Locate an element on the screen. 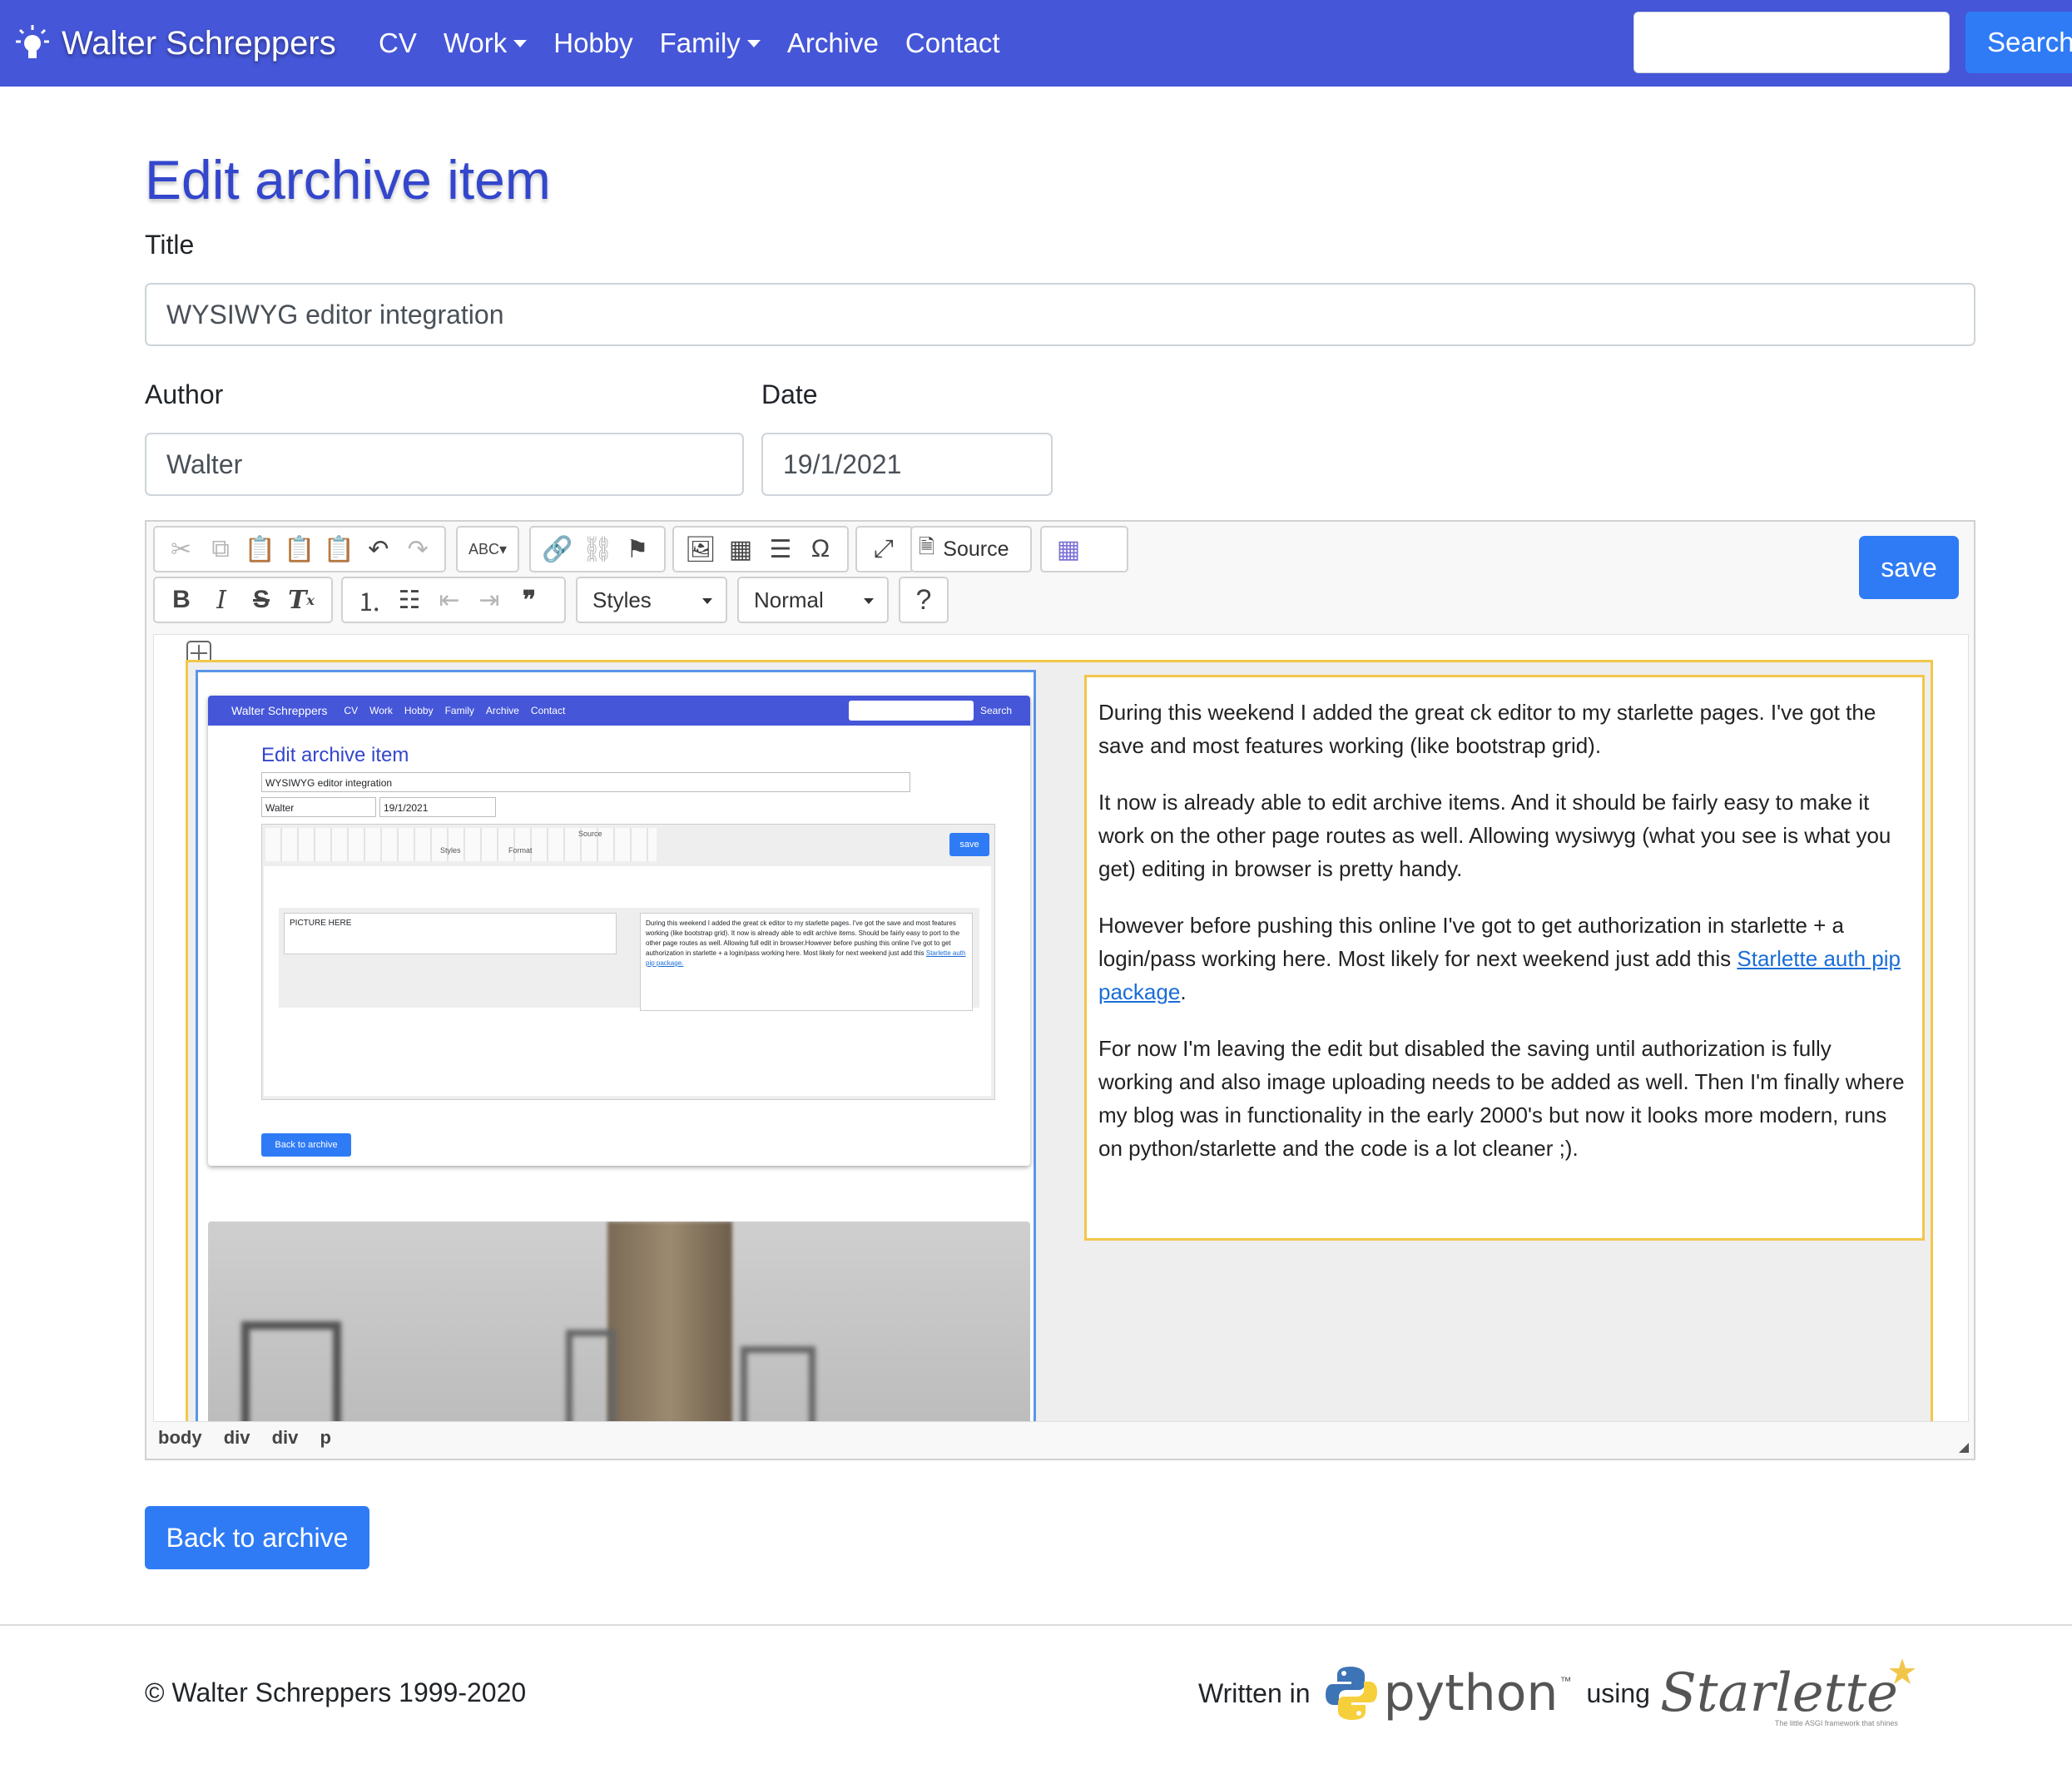 This screenshot has height=1769, width=2072. back-to-archive-button: Back to archive is located at coordinates (257, 1537).